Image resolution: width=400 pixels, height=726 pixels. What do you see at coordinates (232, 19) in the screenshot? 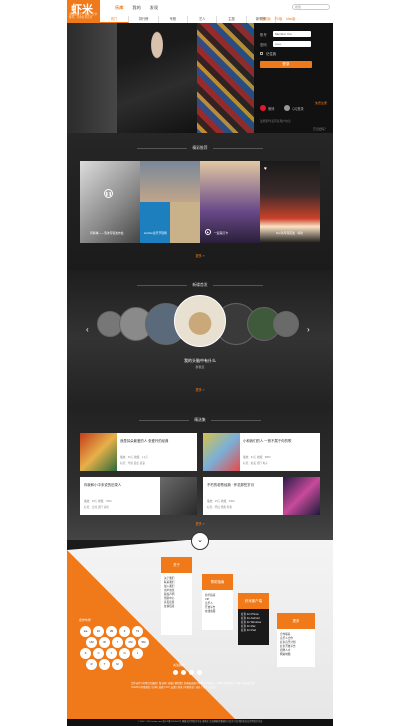
I see `subnav-item-themes: 主题` at bounding box center [232, 19].